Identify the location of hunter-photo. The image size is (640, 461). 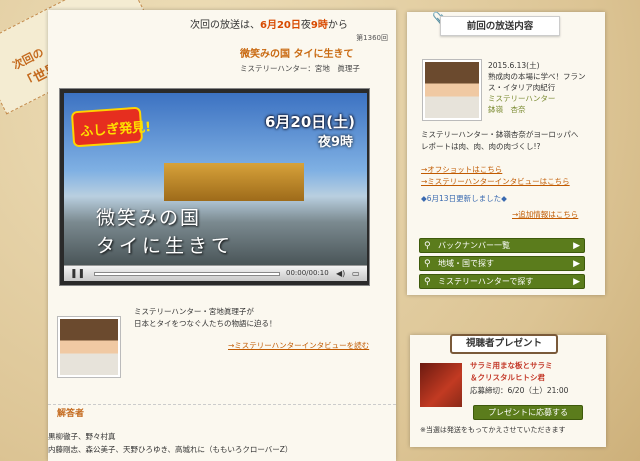
(89, 347).